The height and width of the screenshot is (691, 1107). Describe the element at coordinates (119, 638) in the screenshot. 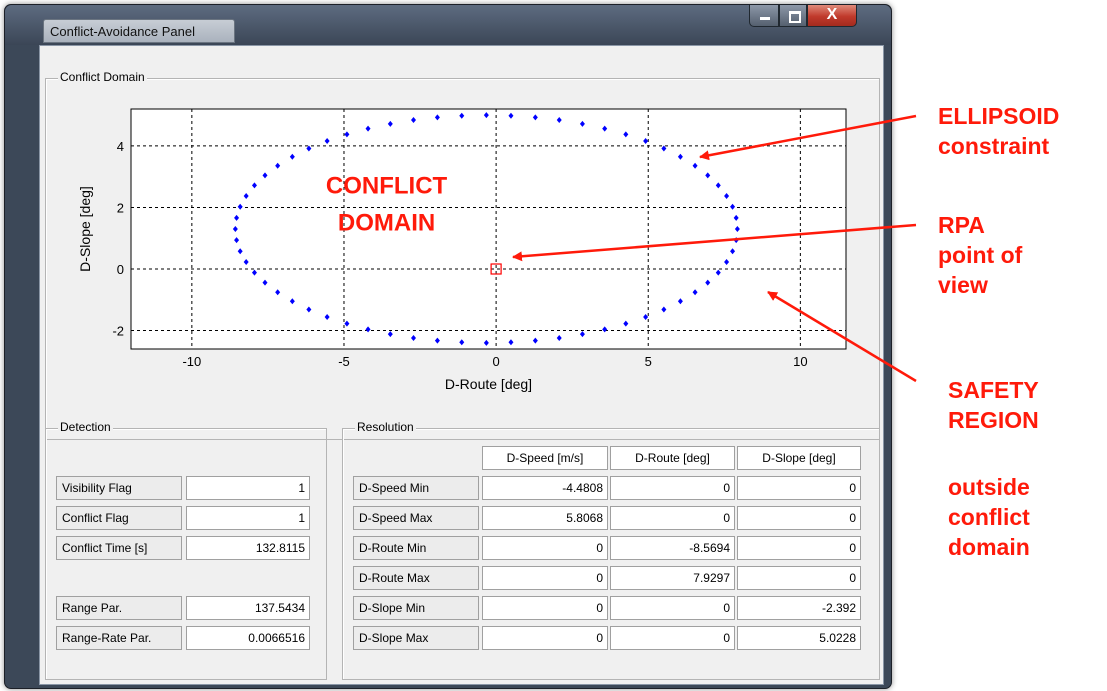

I see `detection-row-label: Range-Rate Par.` at that location.